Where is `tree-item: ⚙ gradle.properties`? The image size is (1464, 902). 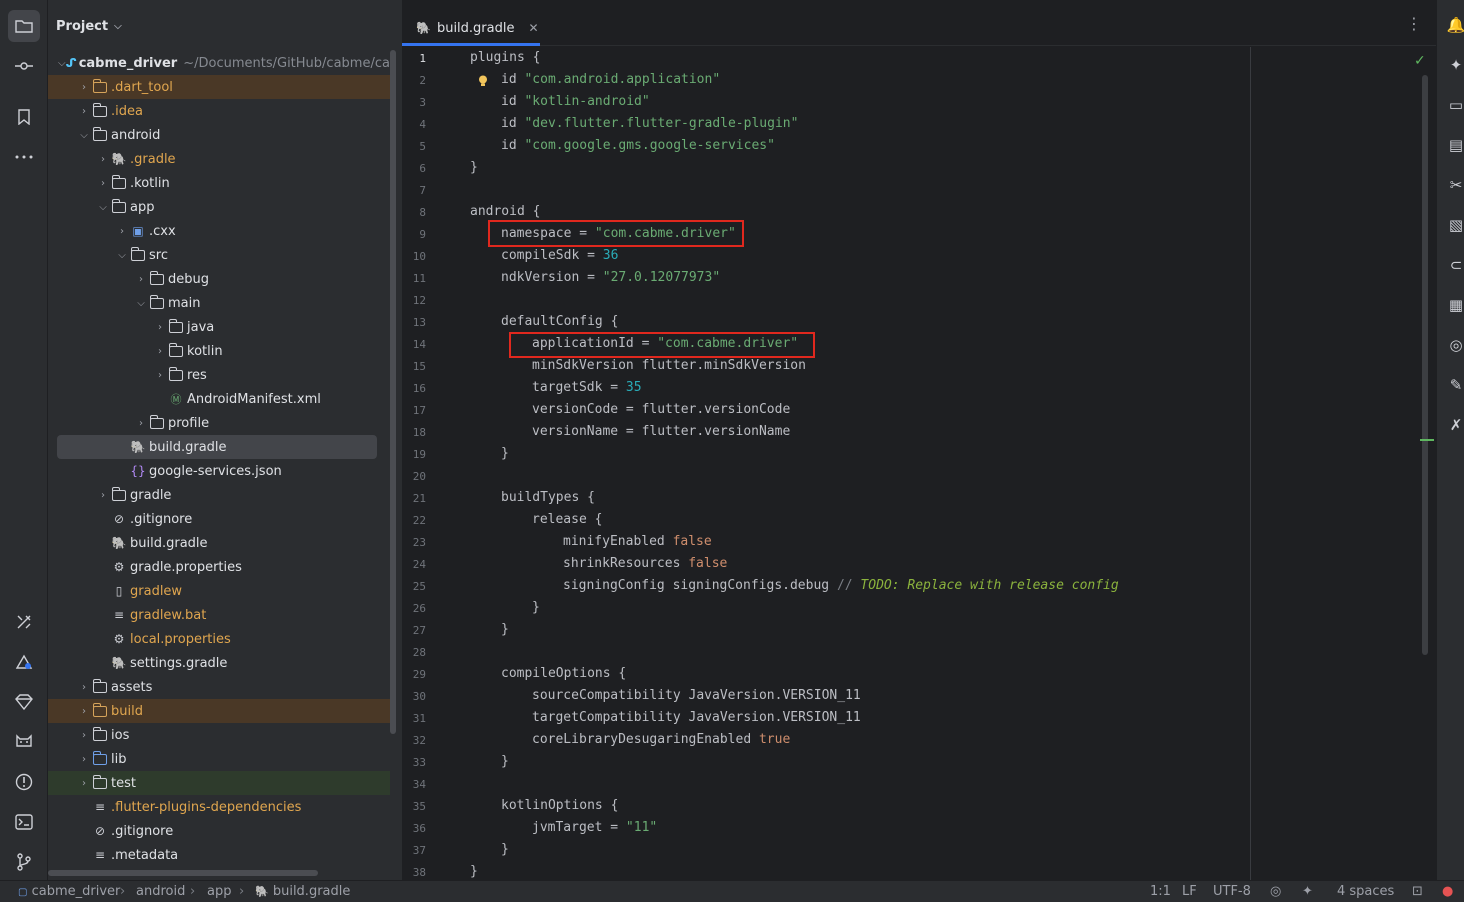
tree-item: ⚙ gradle.properties is located at coordinates (219, 567).